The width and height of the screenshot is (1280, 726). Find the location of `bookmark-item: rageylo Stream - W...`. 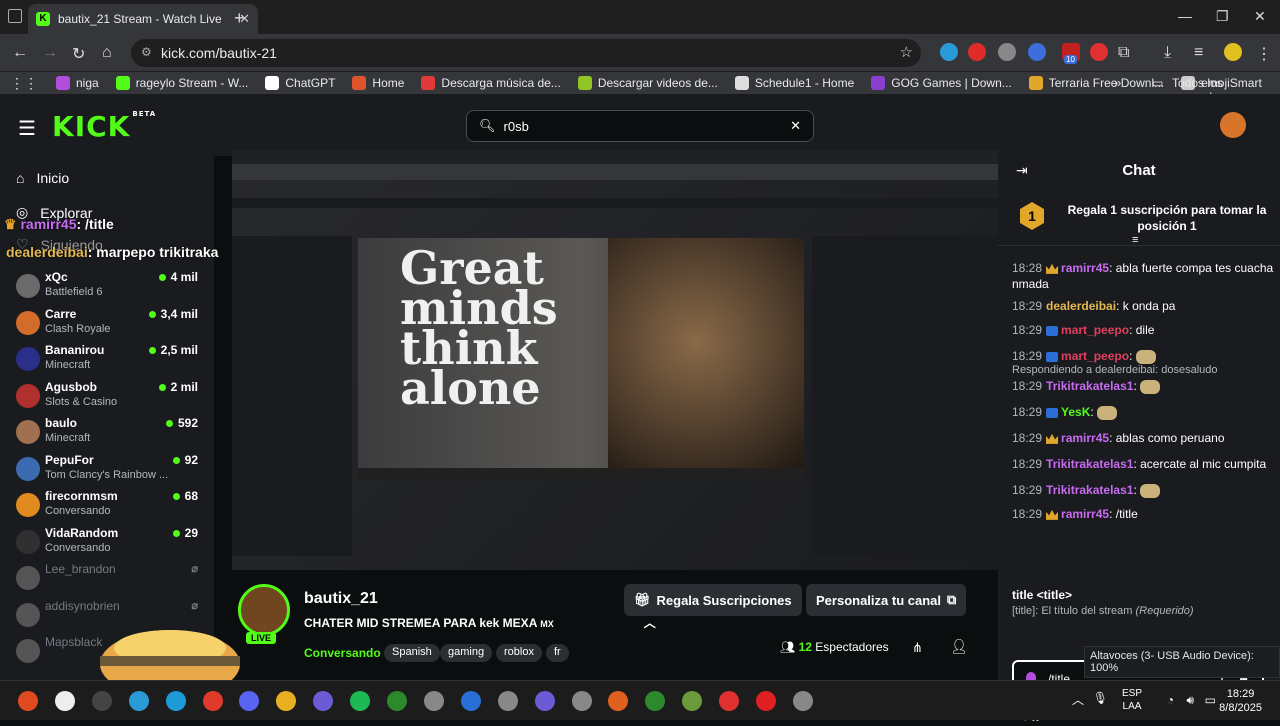

bookmark-item: rageylo Stream - W... is located at coordinates (181, 83).